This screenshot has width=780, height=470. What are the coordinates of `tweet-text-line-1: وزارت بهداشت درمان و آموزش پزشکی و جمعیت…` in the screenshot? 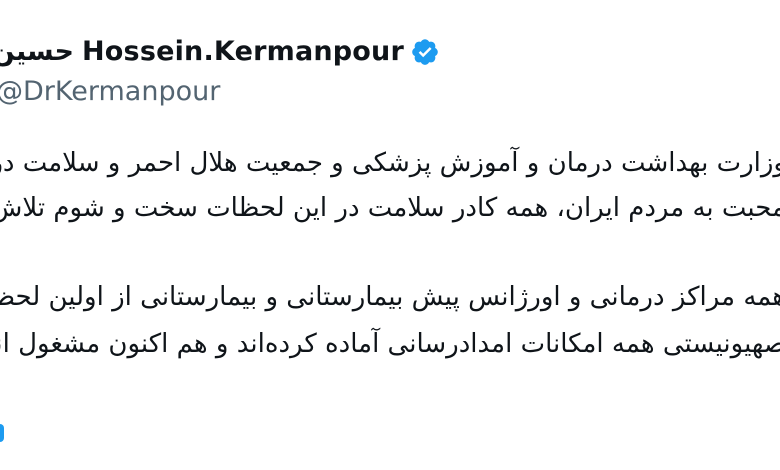 It's located at (390, 163).